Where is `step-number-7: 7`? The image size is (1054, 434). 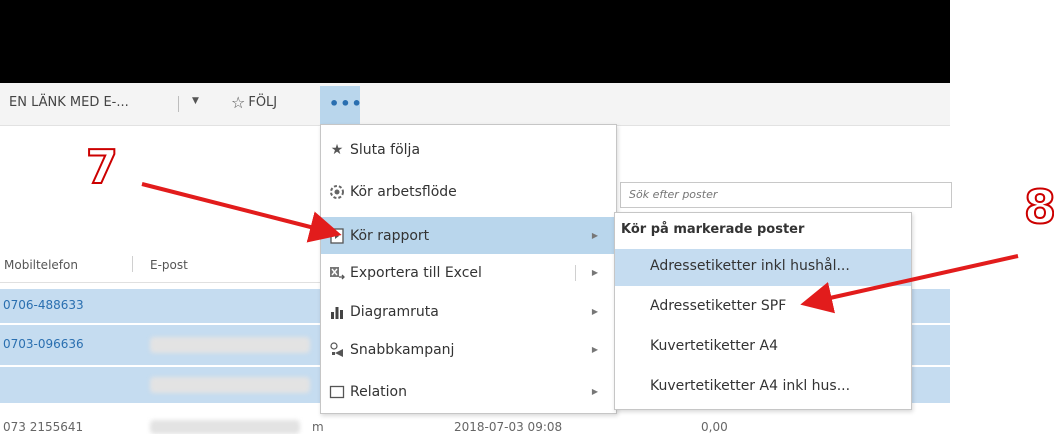
step-number-7: 7 is located at coordinates (102, 167).